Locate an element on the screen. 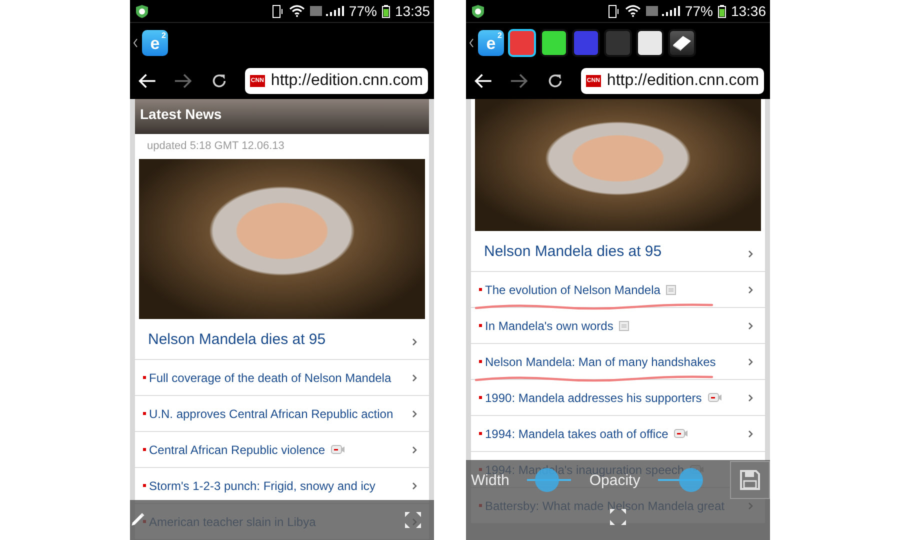 This screenshot has height=540, width=900. news-link: The evolution of Nelson Mandela is located at coordinates (572, 289).